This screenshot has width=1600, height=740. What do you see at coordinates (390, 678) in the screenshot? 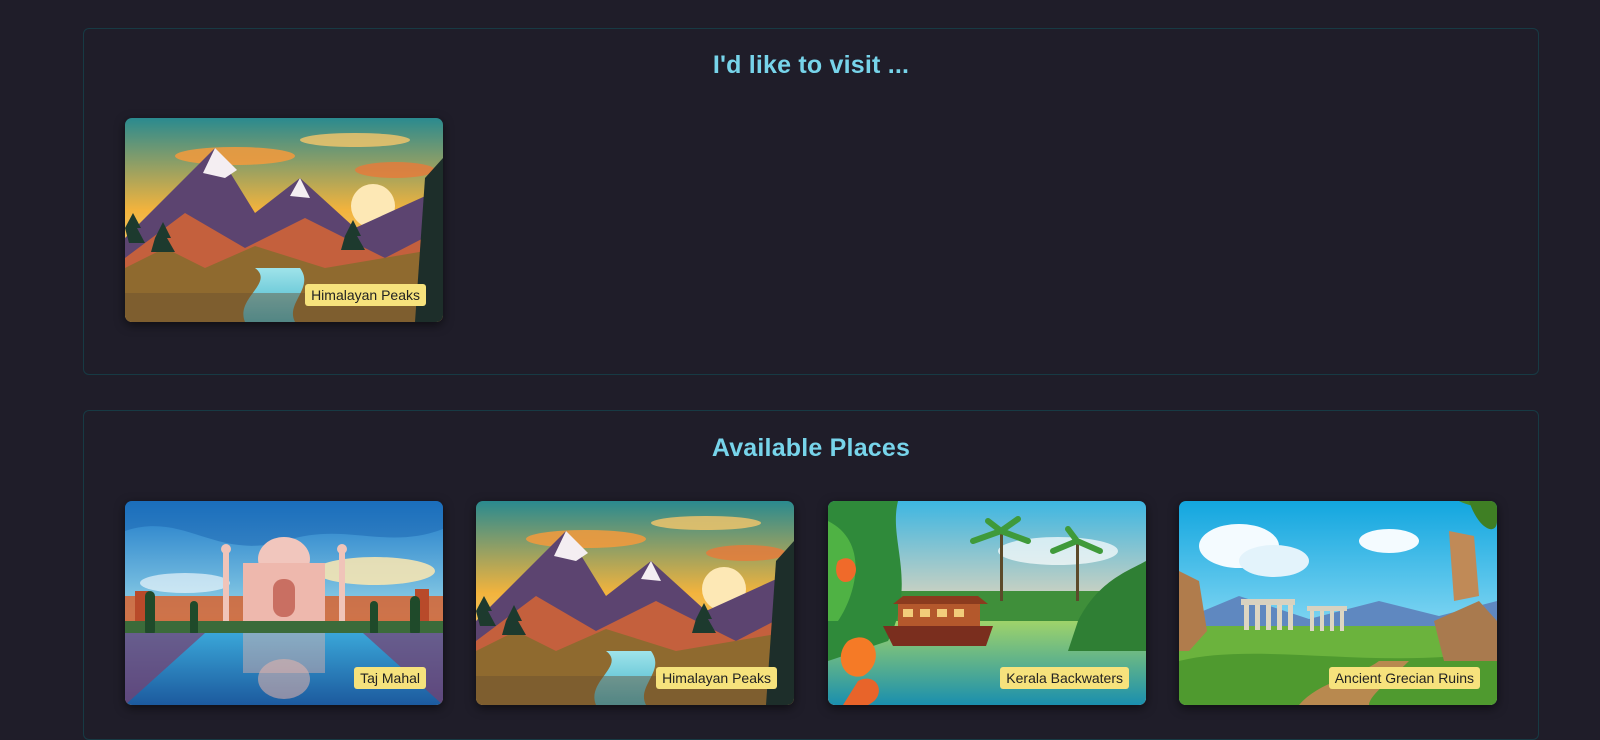
I see `place-label: Taj Mahal` at bounding box center [390, 678].